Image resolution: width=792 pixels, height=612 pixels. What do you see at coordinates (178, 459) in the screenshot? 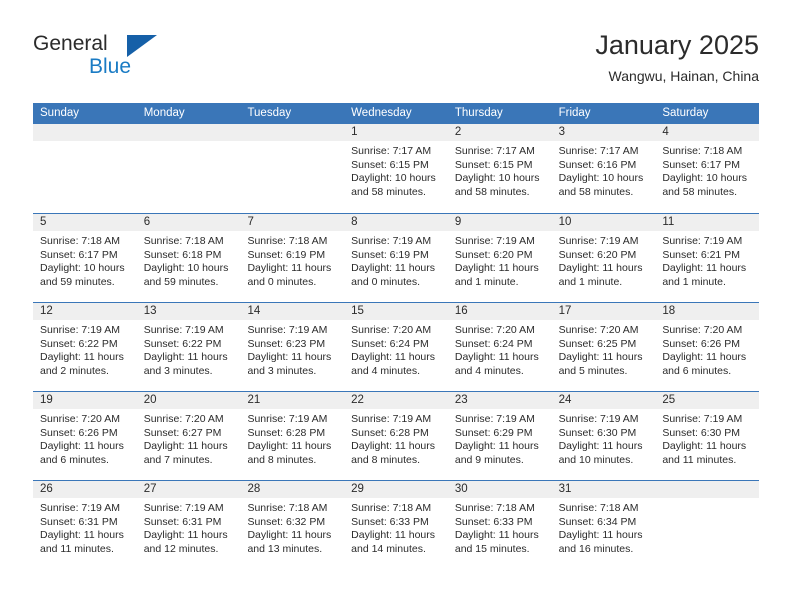
I see `day-detail-line: and 7 minutes.` at bounding box center [178, 459].